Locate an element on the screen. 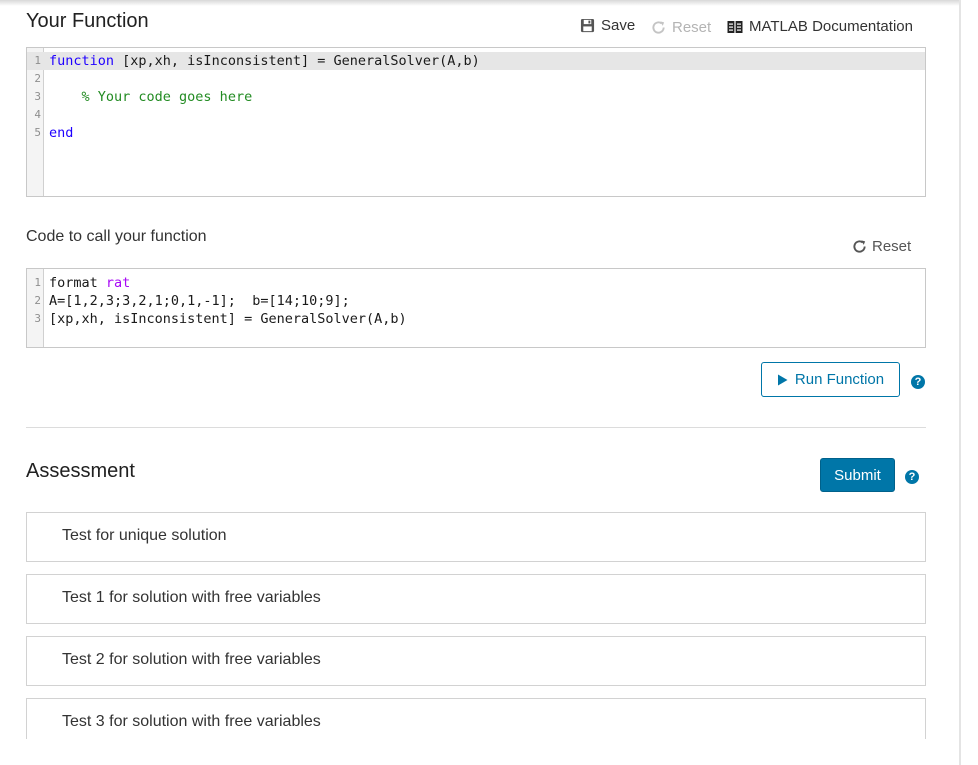 The width and height of the screenshot is (978, 765). keyword-token: function is located at coordinates (82, 61).